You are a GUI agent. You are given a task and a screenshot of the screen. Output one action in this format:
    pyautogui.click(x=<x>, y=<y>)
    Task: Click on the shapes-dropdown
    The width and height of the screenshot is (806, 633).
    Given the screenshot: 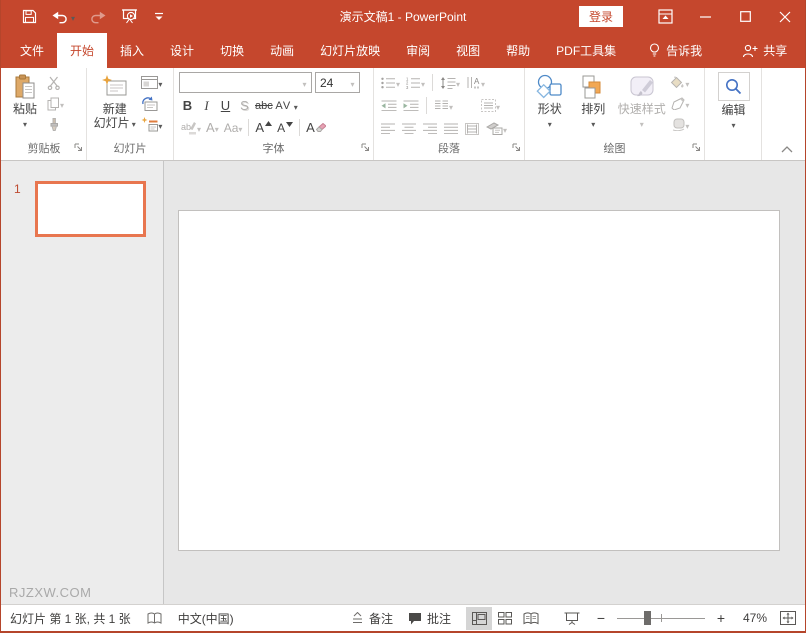 What is the action you would take?
    pyautogui.click(x=550, y=123)
    